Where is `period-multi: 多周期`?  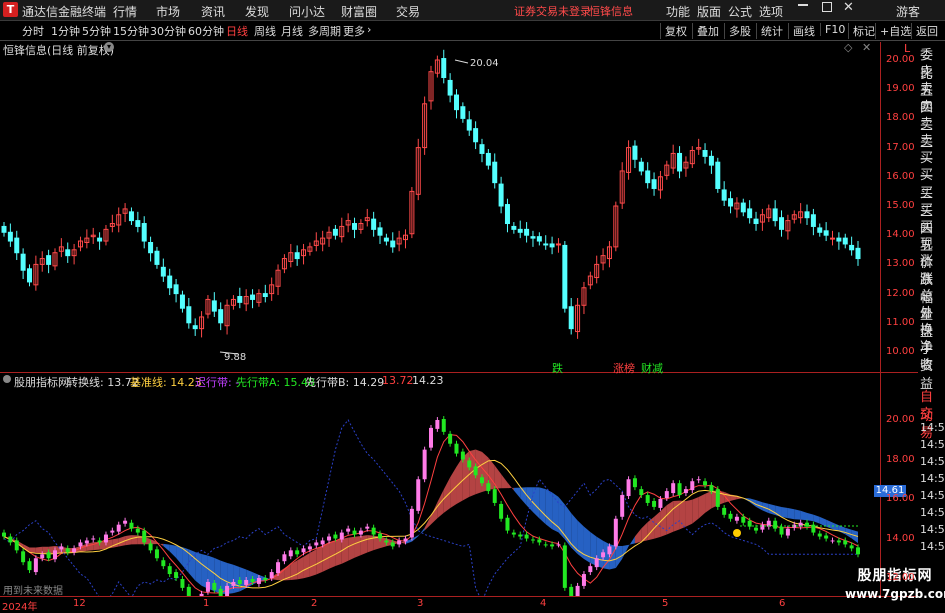 period-multi: 多周期 is located at coordinates (324, 31).